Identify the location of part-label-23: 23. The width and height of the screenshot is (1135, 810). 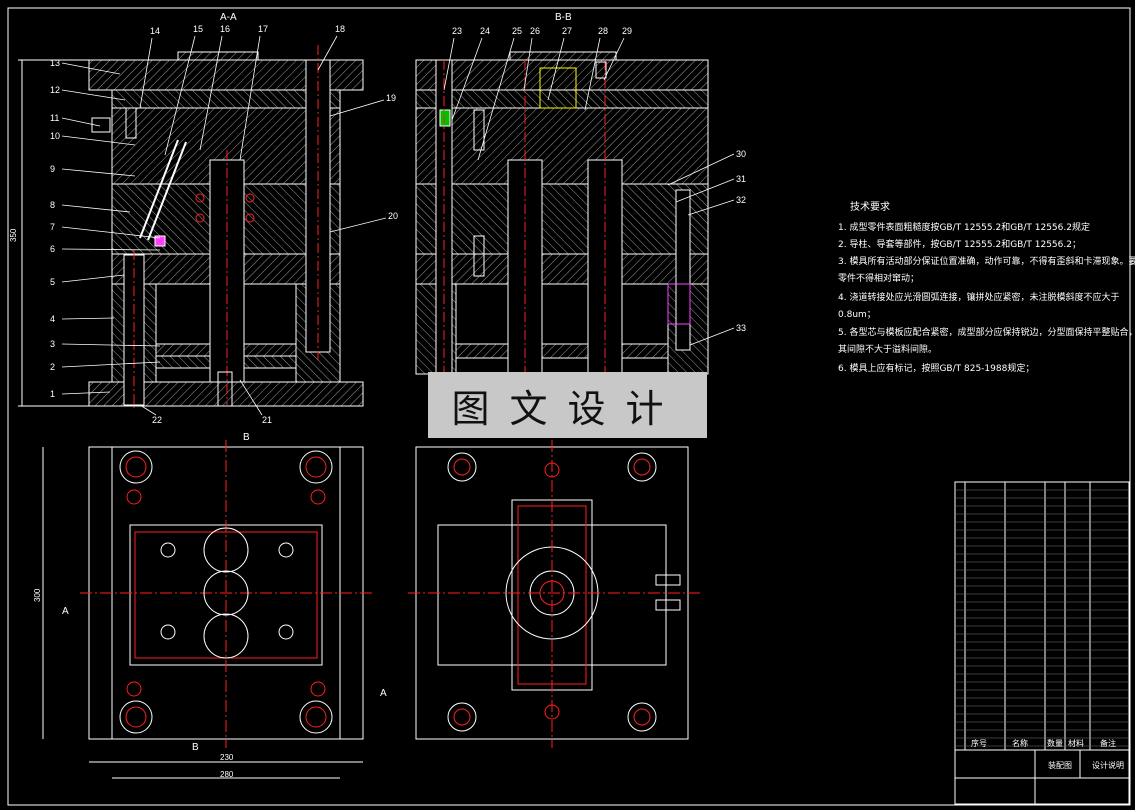
(457, 31).